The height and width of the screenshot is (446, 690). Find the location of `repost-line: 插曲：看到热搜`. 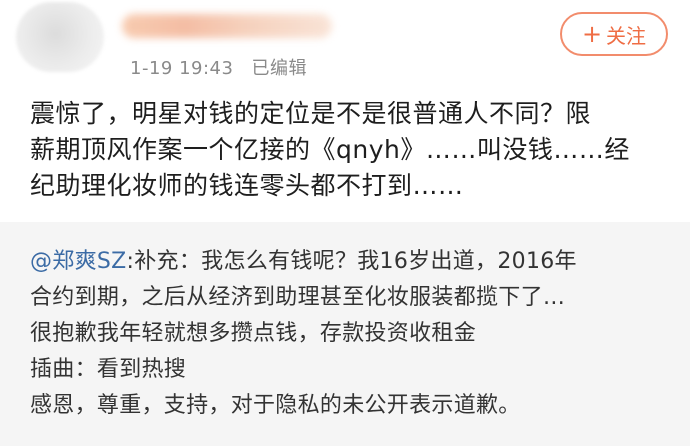

repost-line: 插曲：看到热搜 is located at coordinates (108, 369).